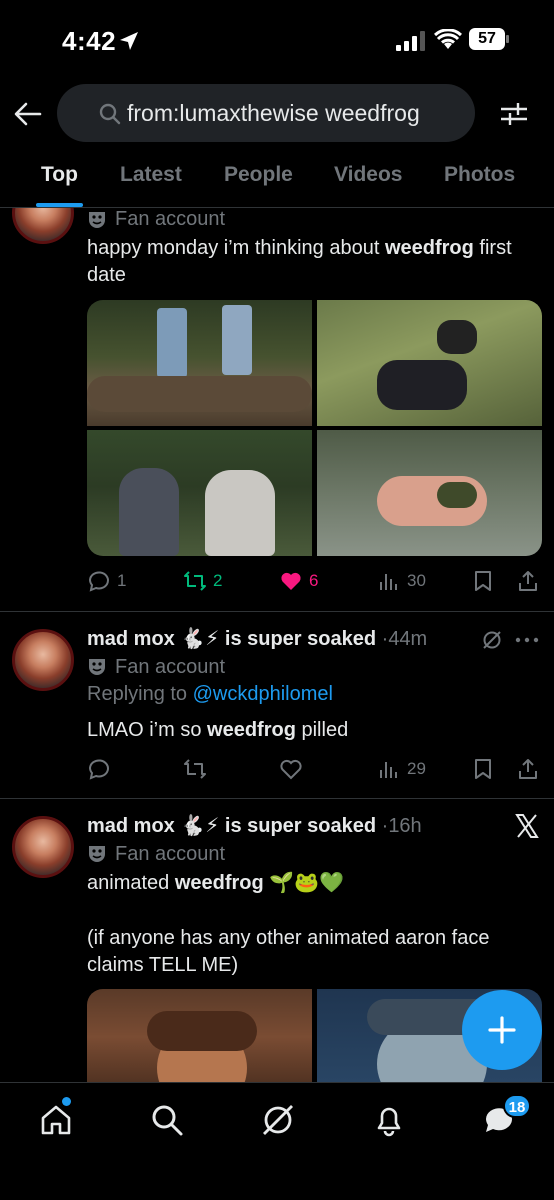  I want to click on notifications-bell-icon, so click(389, 1120).